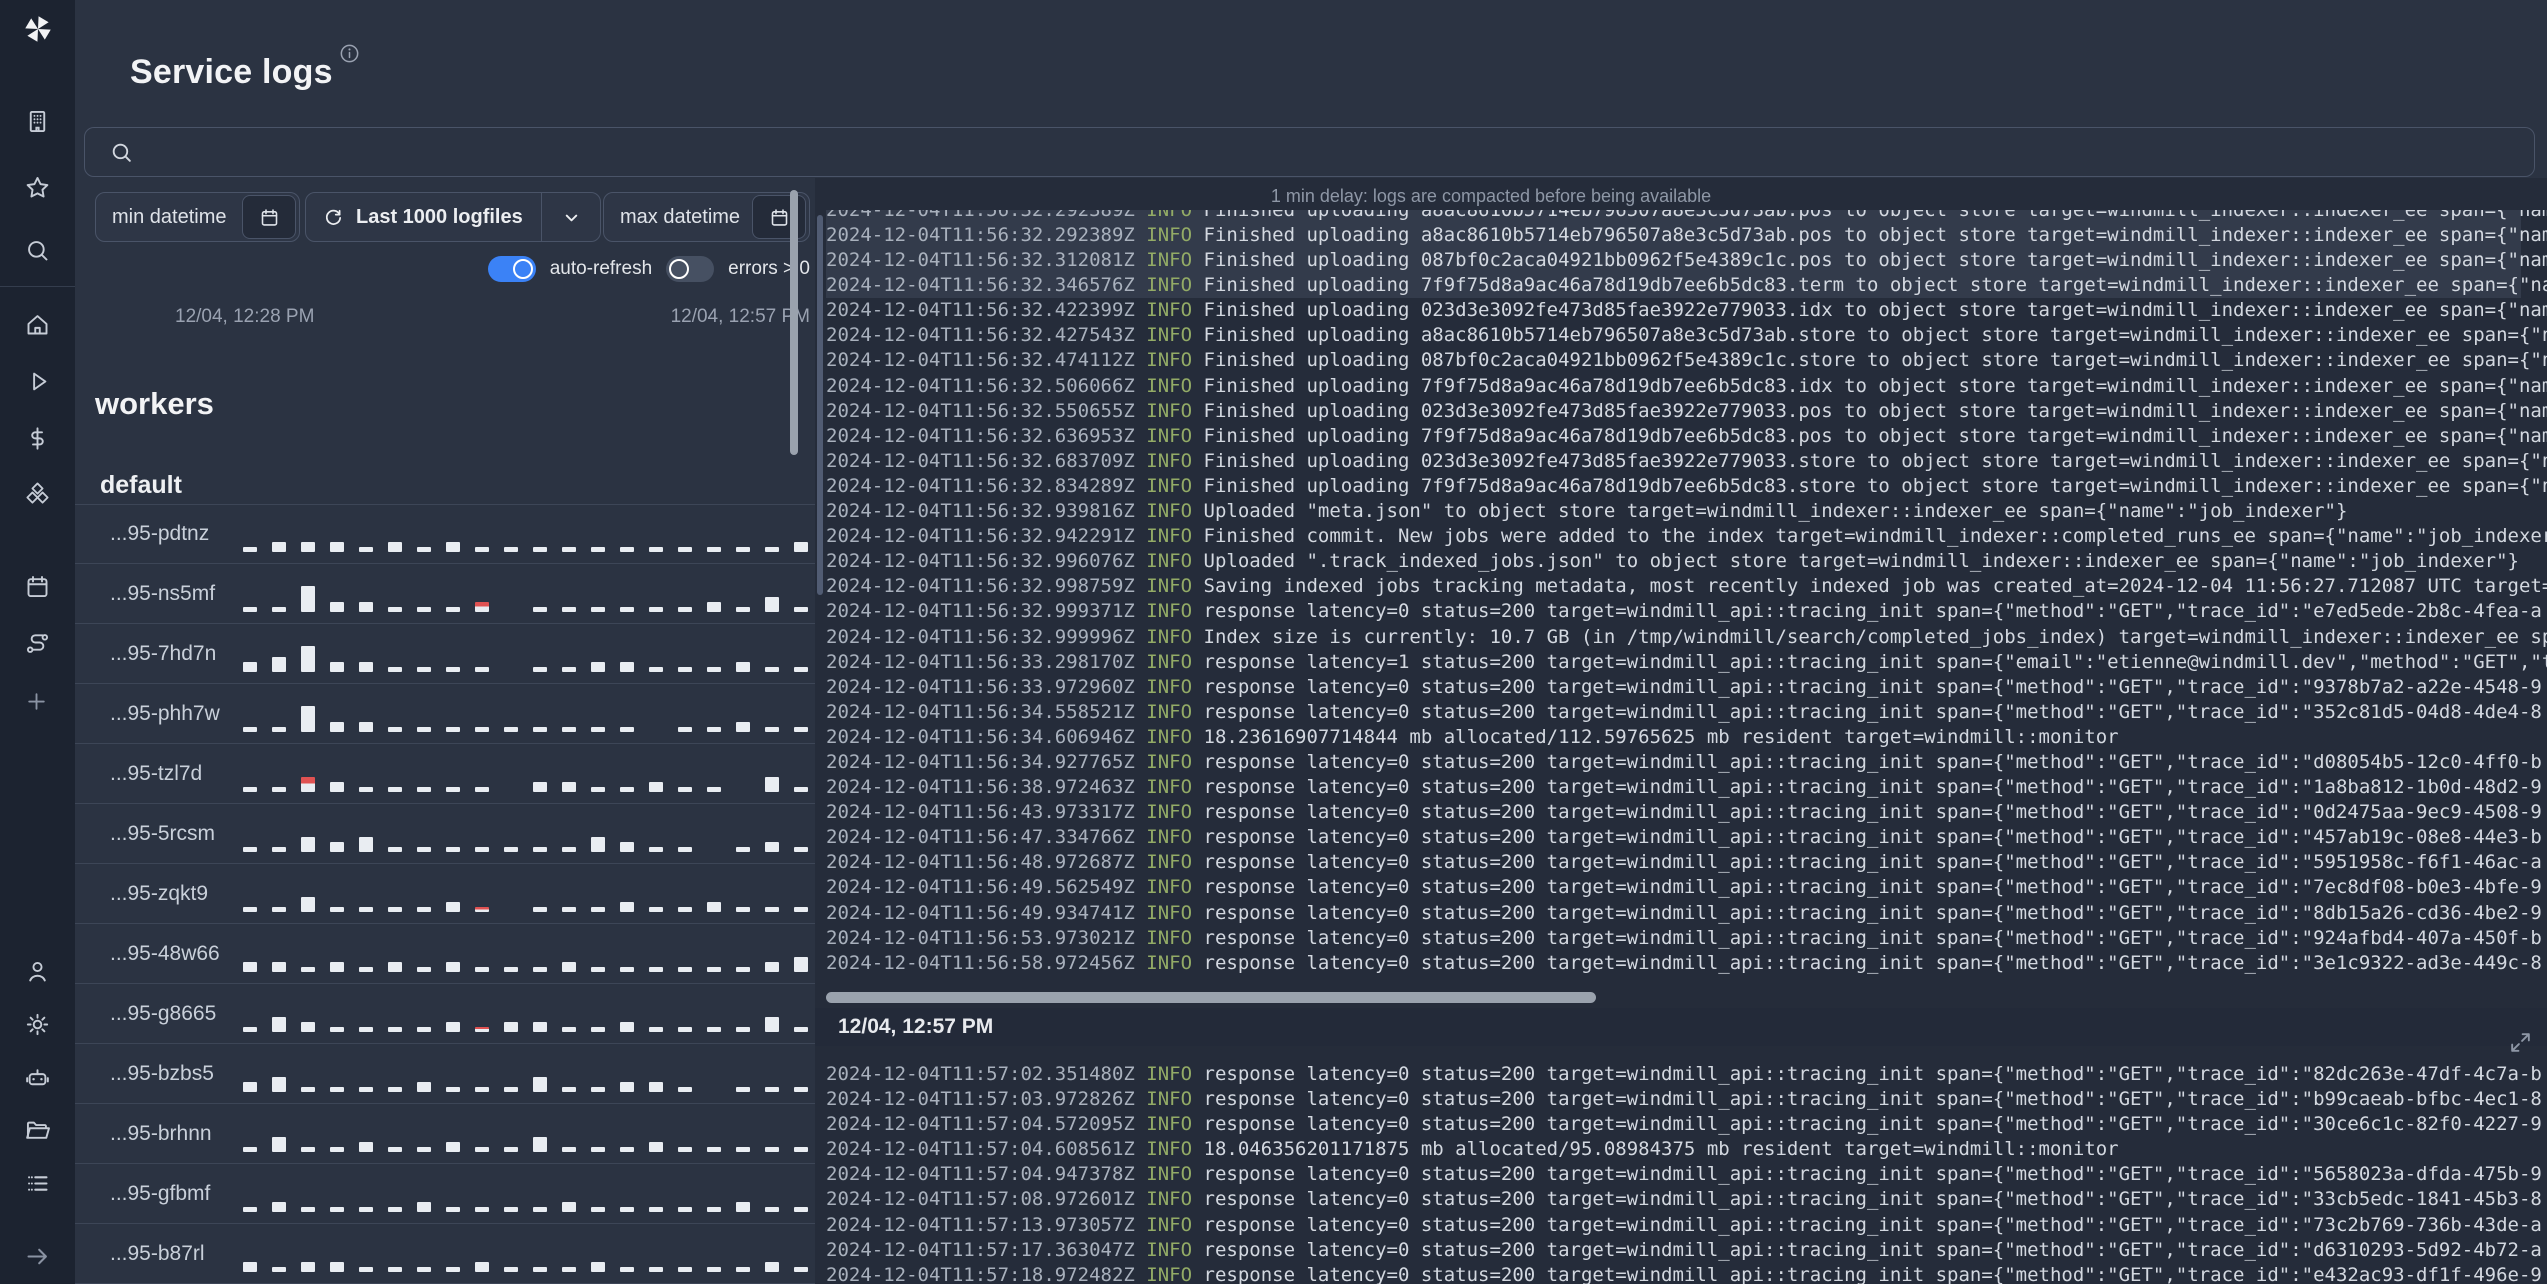  Describe the element at coordinates (794, 322) in the screenshot. I see `left-panel-scrollbar` at that location.